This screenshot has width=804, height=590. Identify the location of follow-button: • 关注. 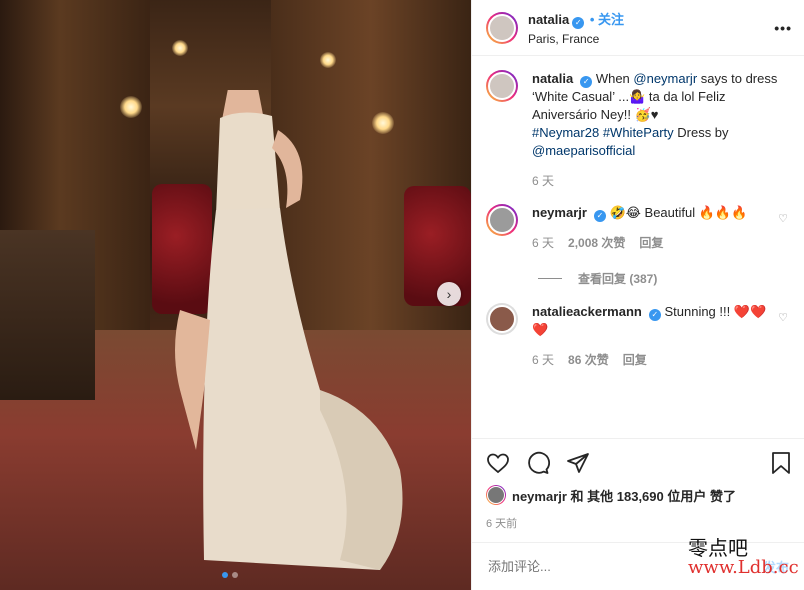
(607, 19).